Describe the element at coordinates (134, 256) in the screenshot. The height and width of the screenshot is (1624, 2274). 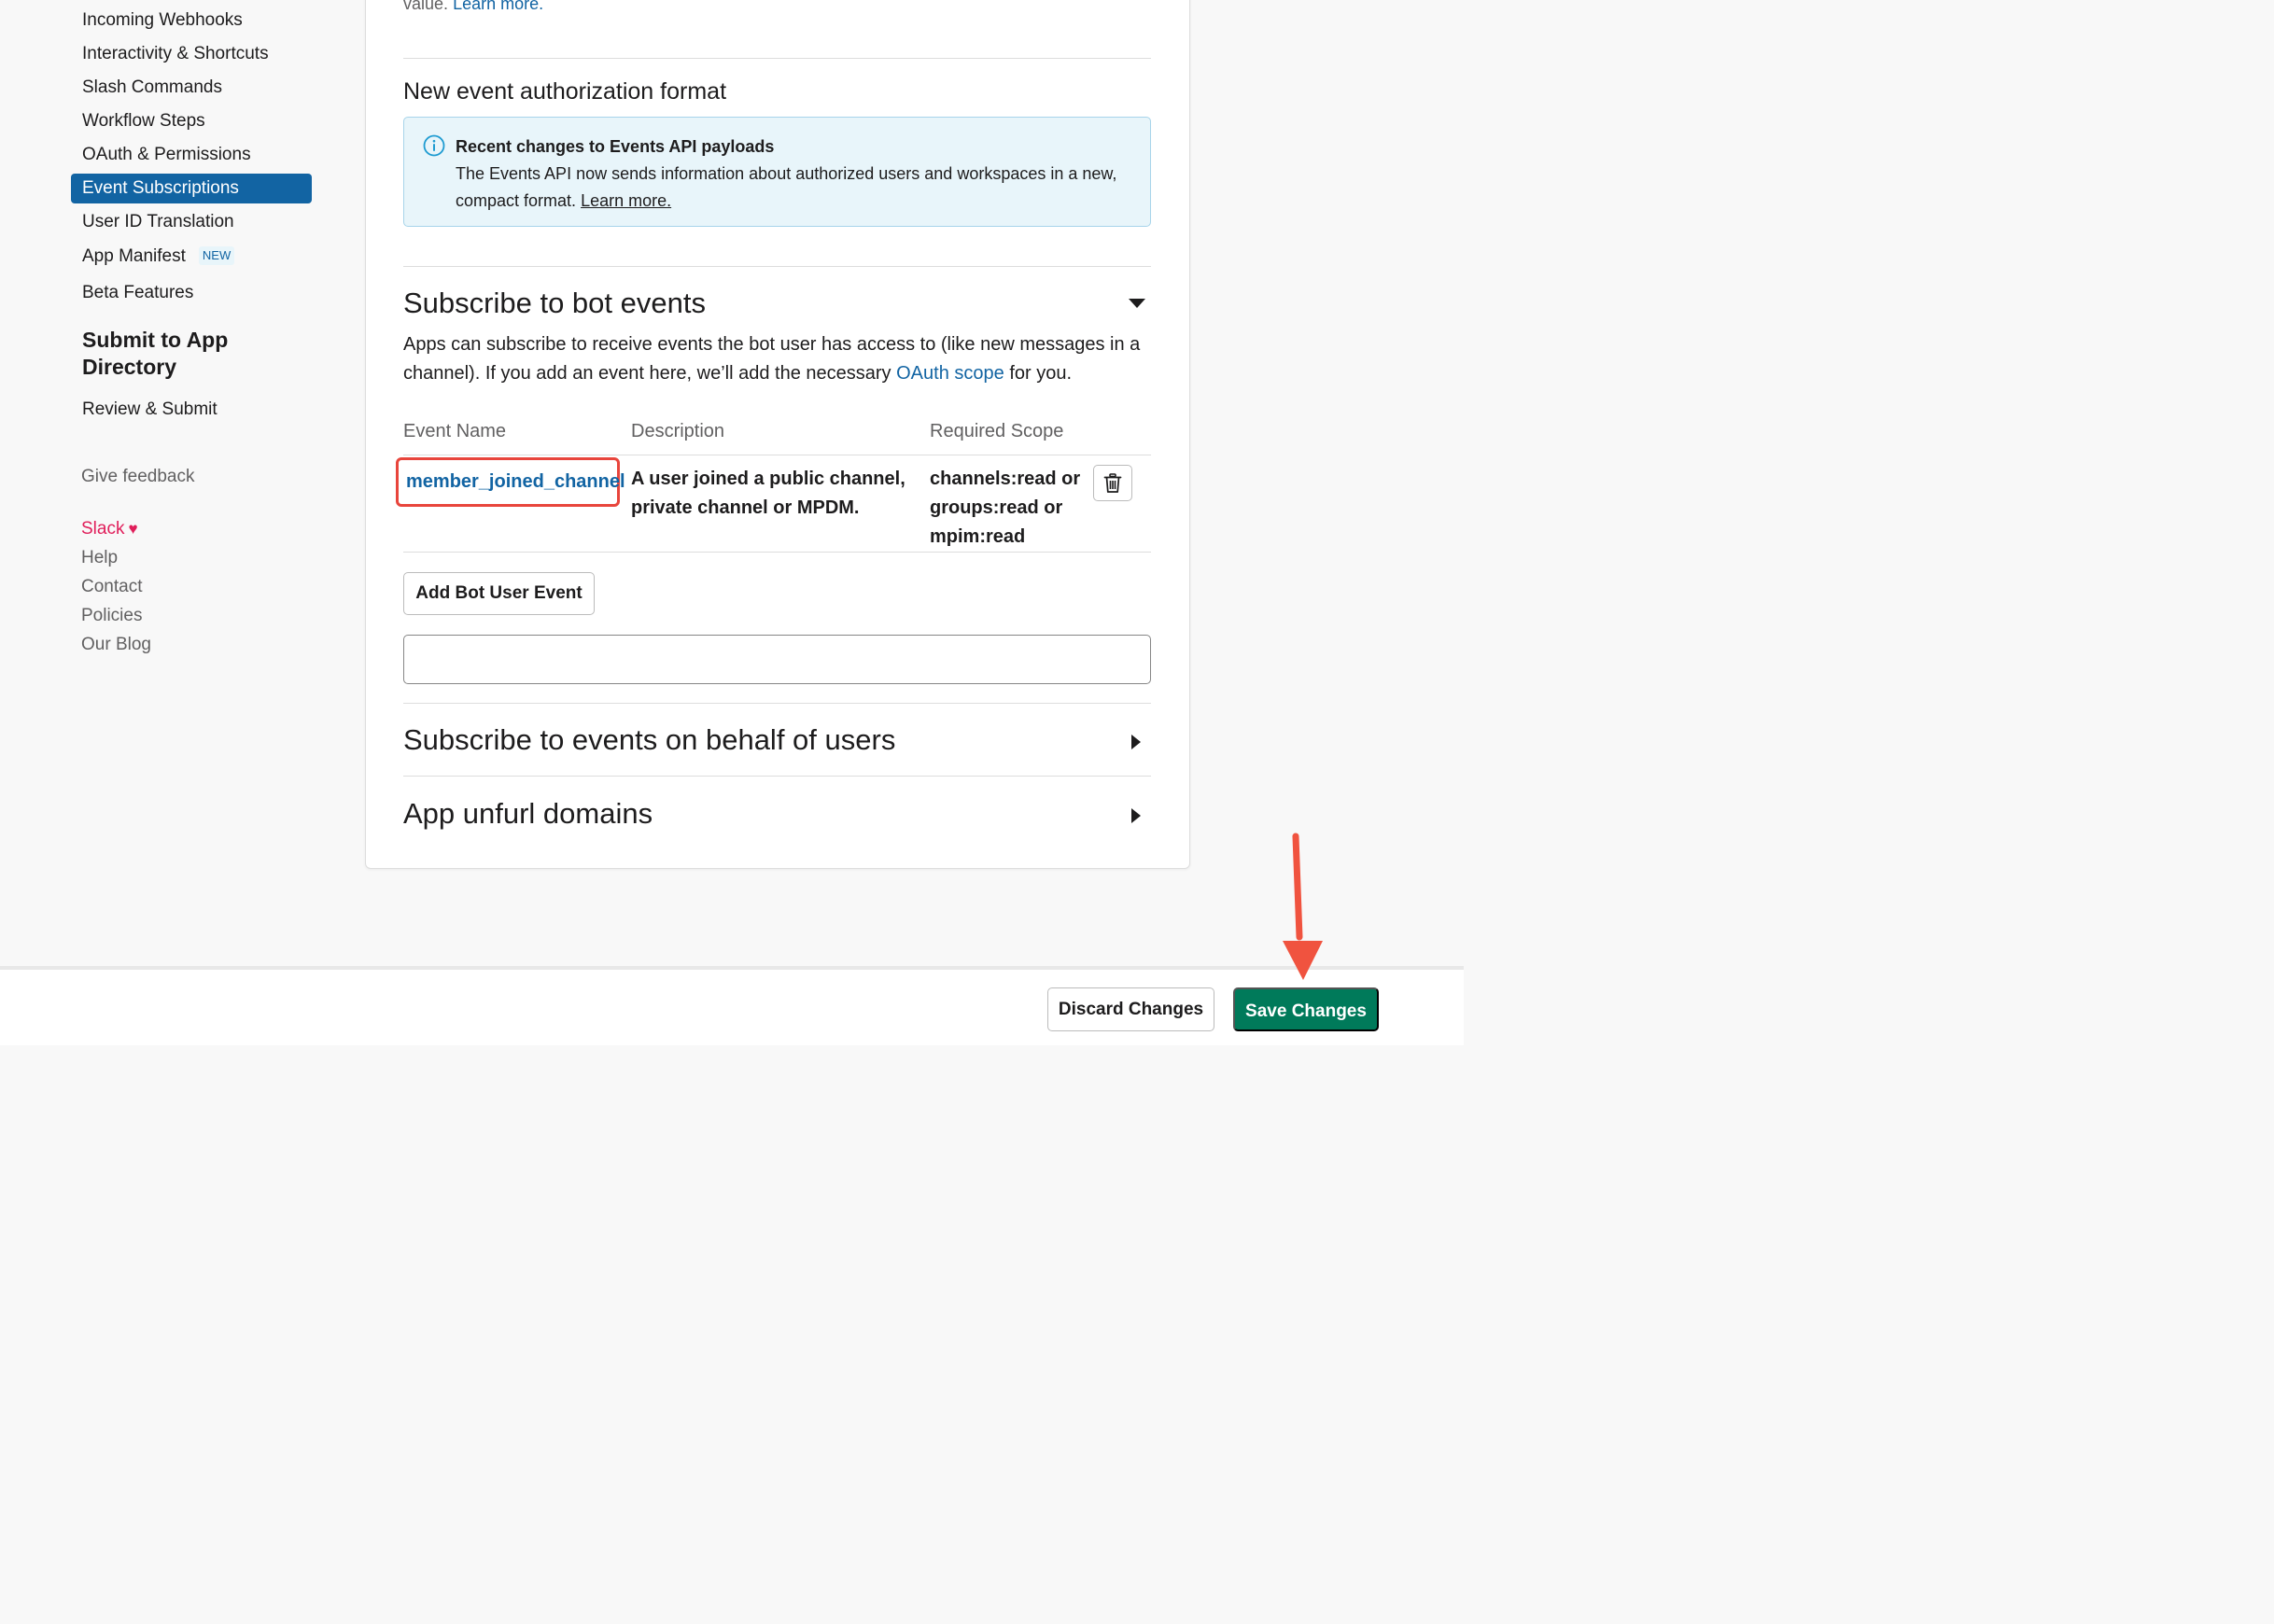
I see `sidebar-item-label: App Manifest` at that location.